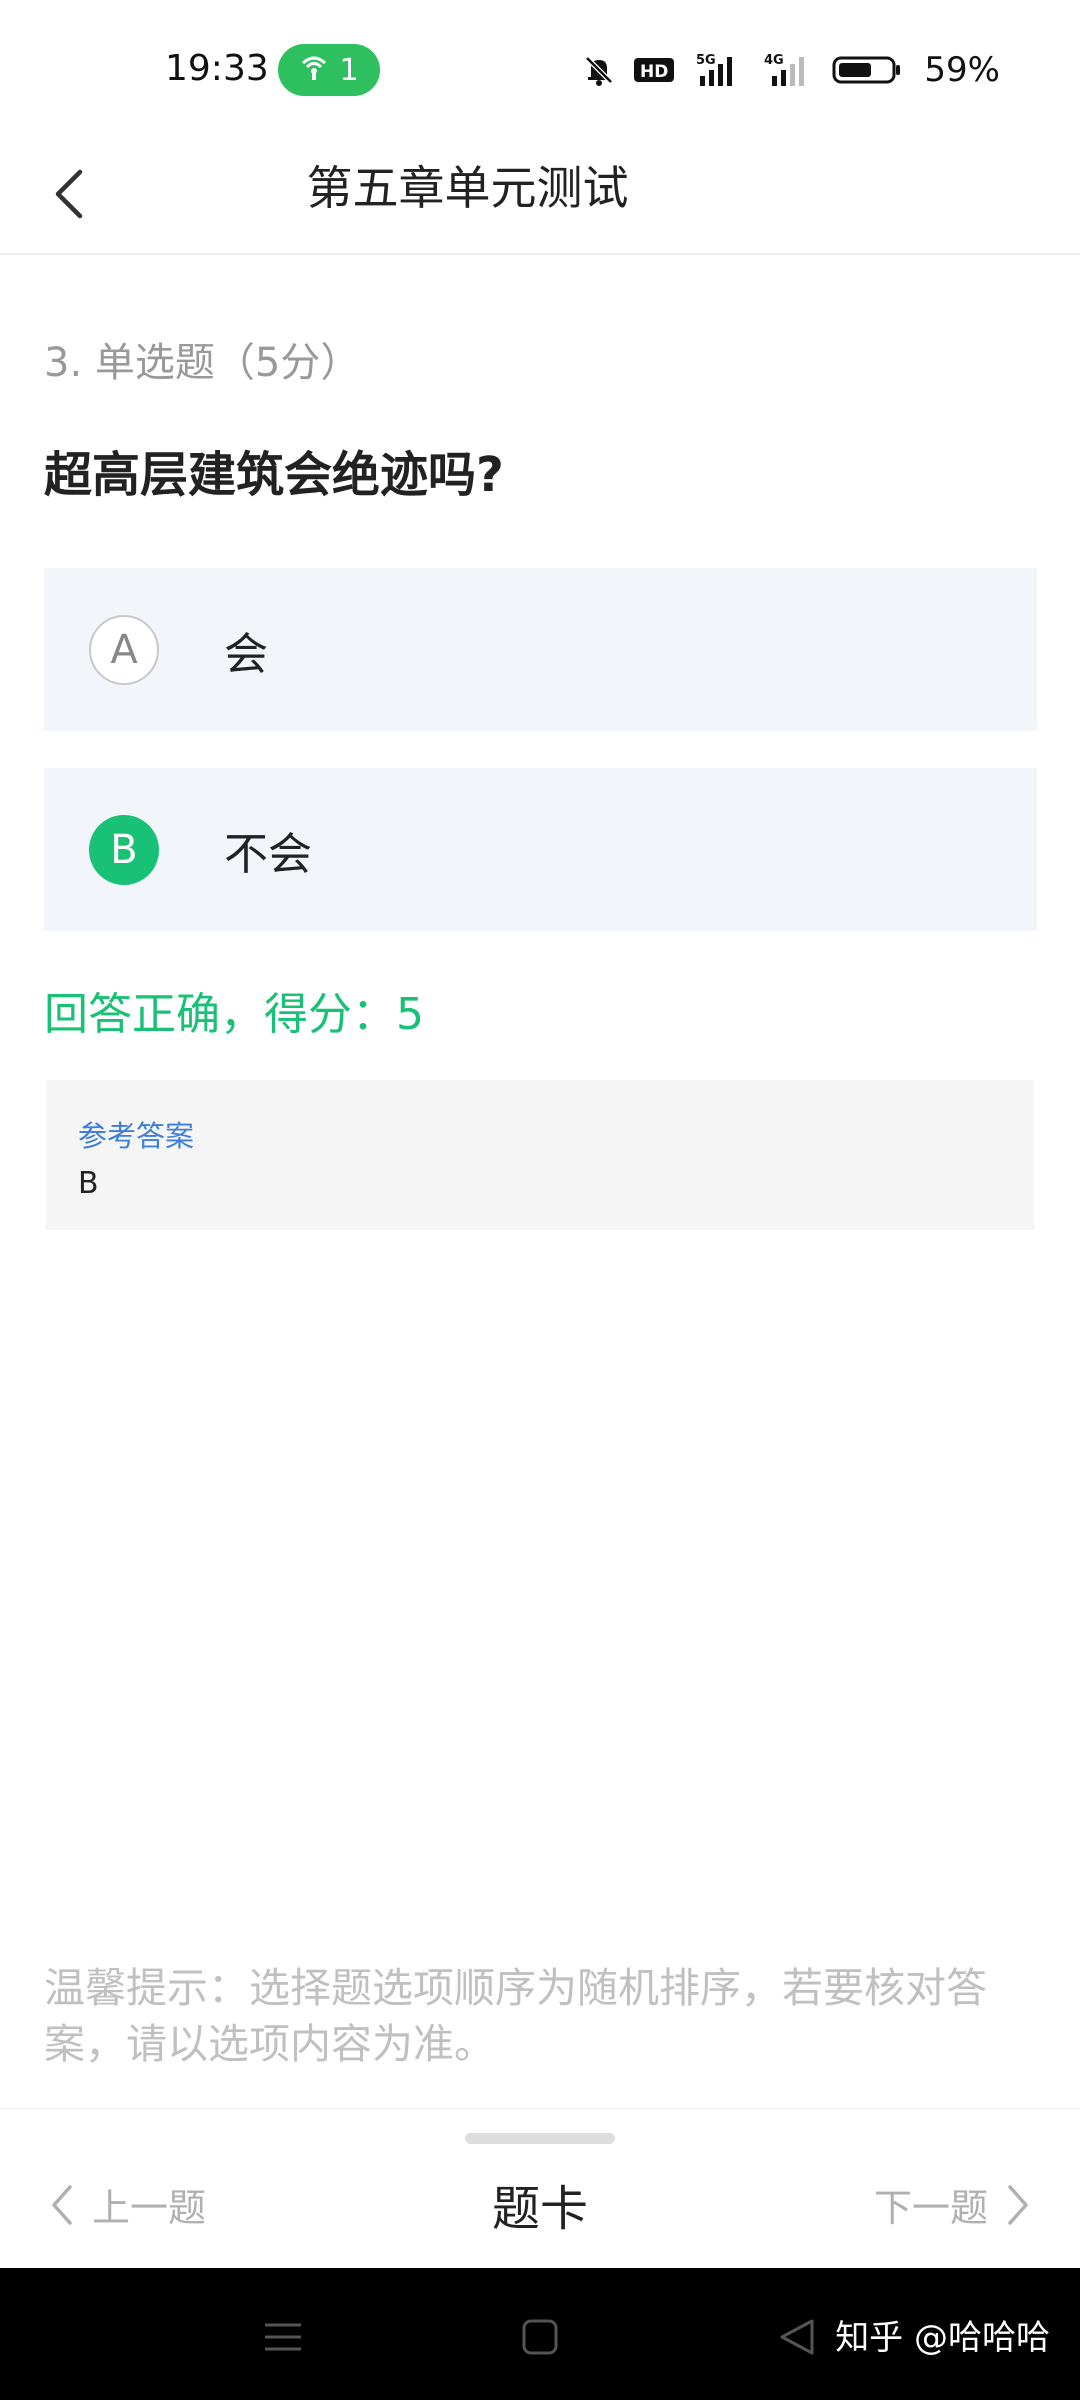 The image size is (1080, 2400). What do you see at coordinates (124, 849) in the screenshot?
I see `option-letter-b: B` at bounding box center [124, 849].